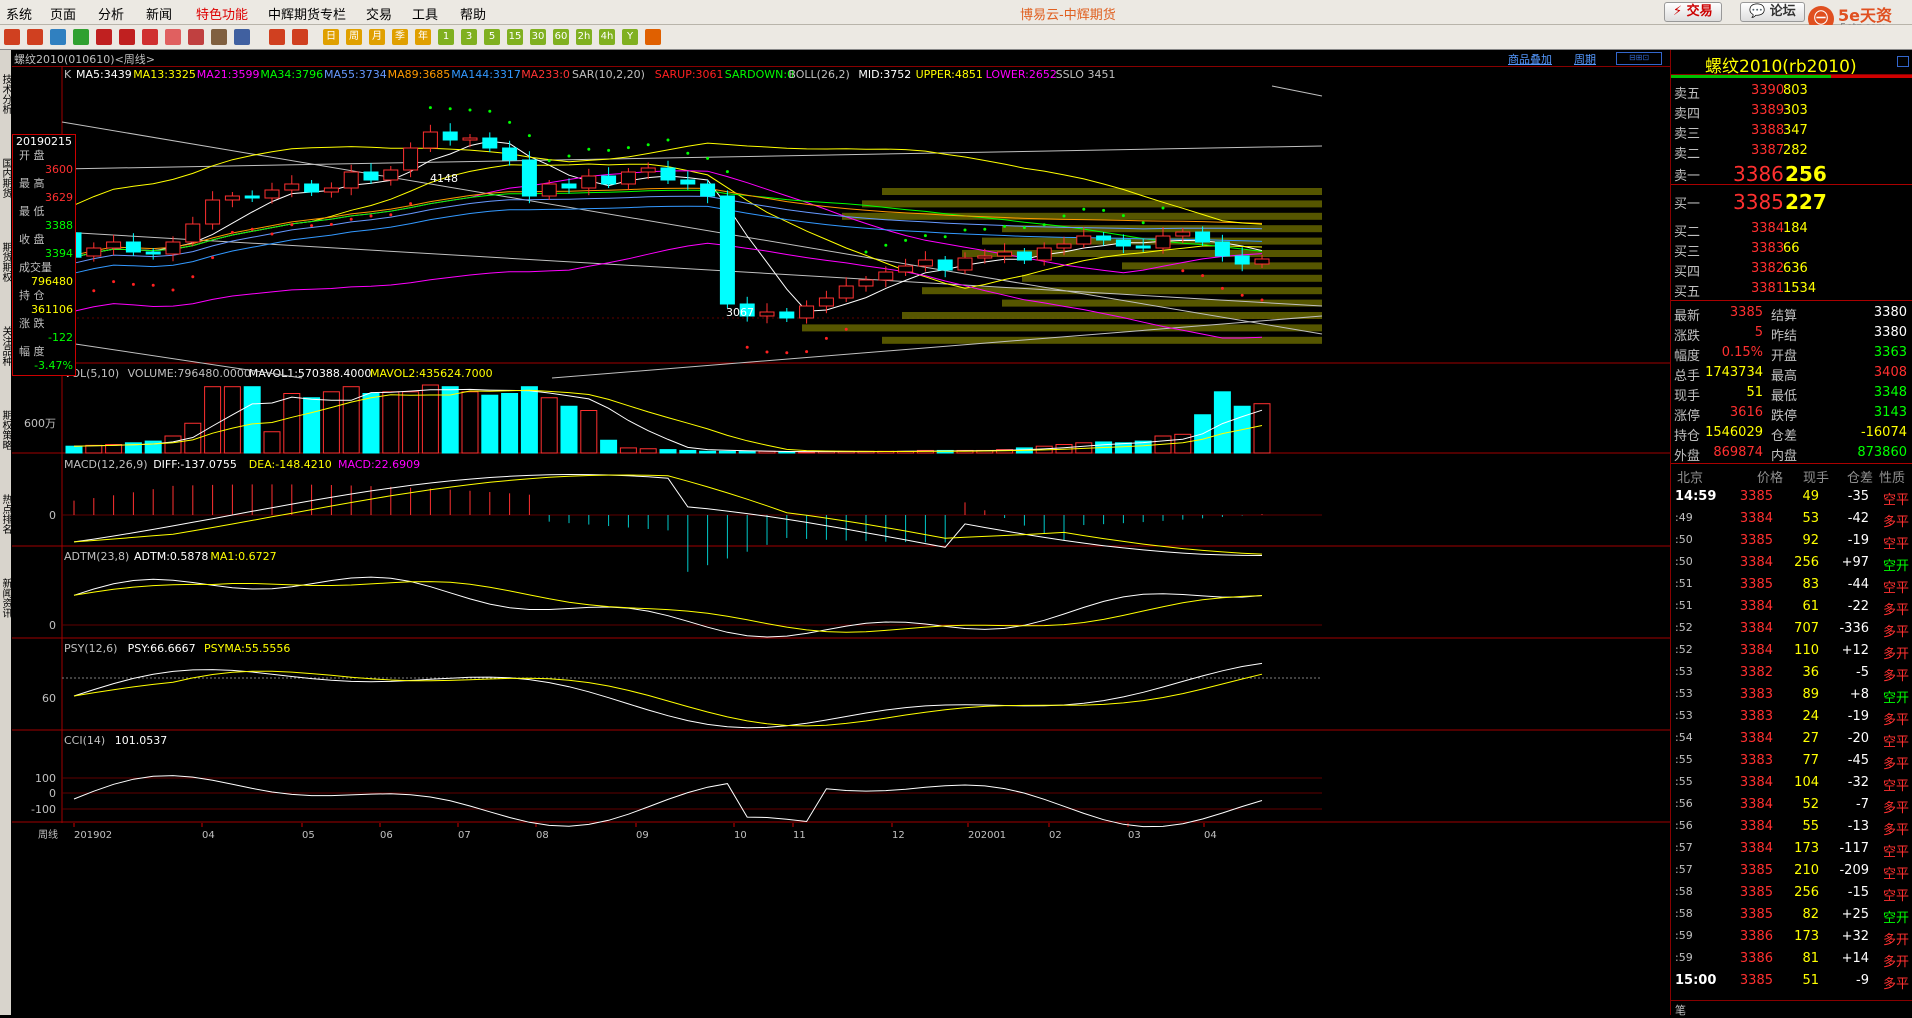 The image size is (1912, 1018). Describe the element at coordinates (331, 37) in the screenshot. I see `period-day-icon: 日` at that location.